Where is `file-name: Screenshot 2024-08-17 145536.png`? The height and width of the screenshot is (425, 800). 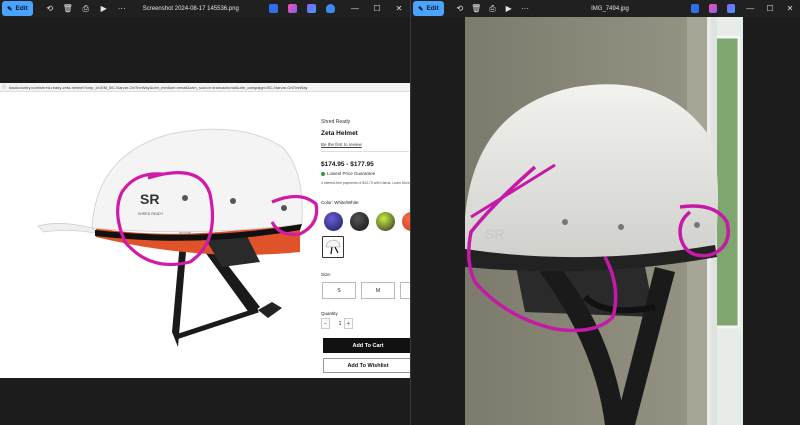
file-name: Screenshot 2024-08-17 145536.png is located at coordinates (190, 8).